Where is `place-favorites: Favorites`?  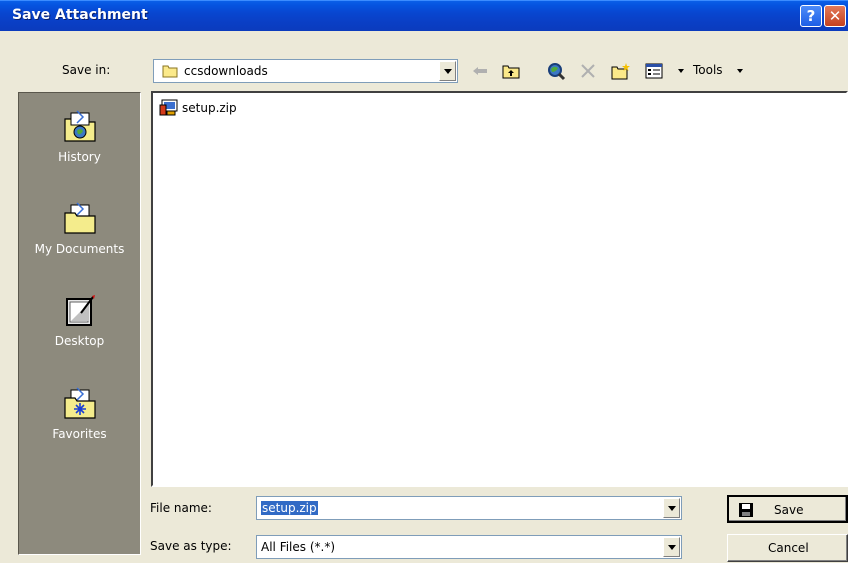 place-favorites: Favorites is located at coordinates (79, 413).